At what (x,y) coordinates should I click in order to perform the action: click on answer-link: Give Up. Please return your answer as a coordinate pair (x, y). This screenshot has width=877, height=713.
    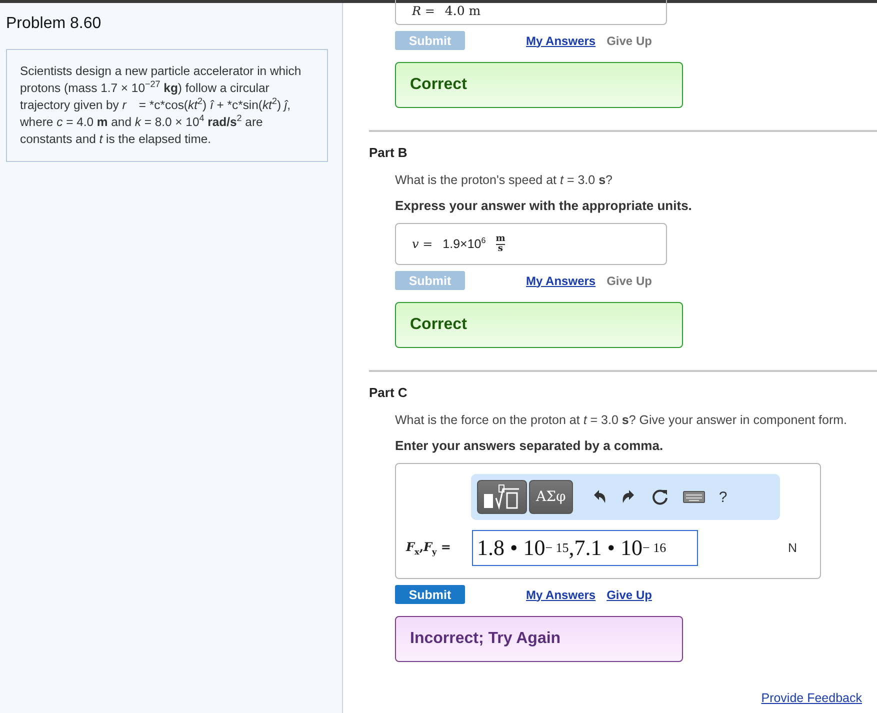
    Looking at the image, I should click on (629, 595).